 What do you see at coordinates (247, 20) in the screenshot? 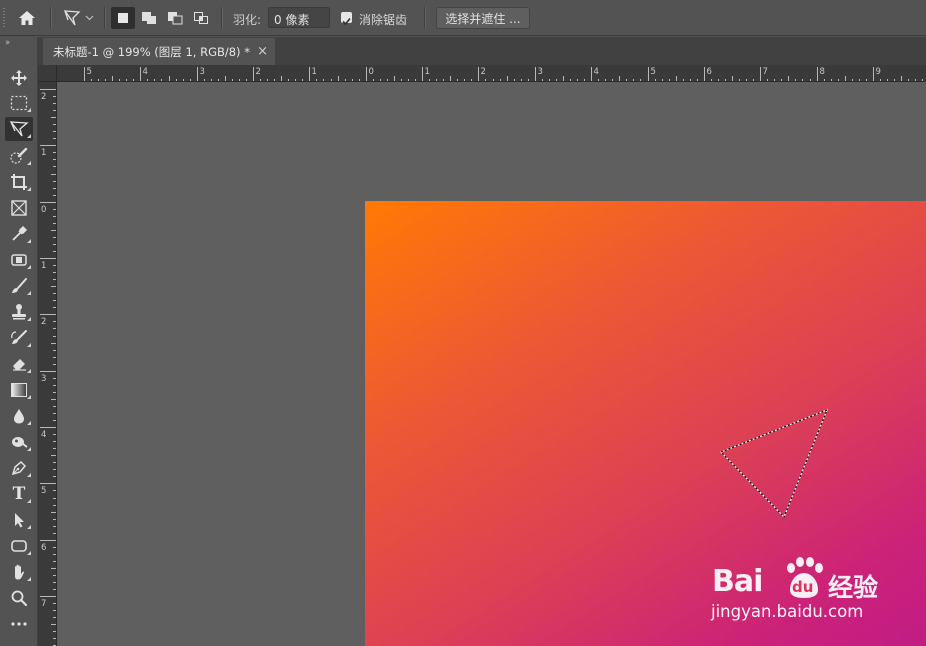
I see `feather-label: 羽化:` at bounding box center [247, 20].